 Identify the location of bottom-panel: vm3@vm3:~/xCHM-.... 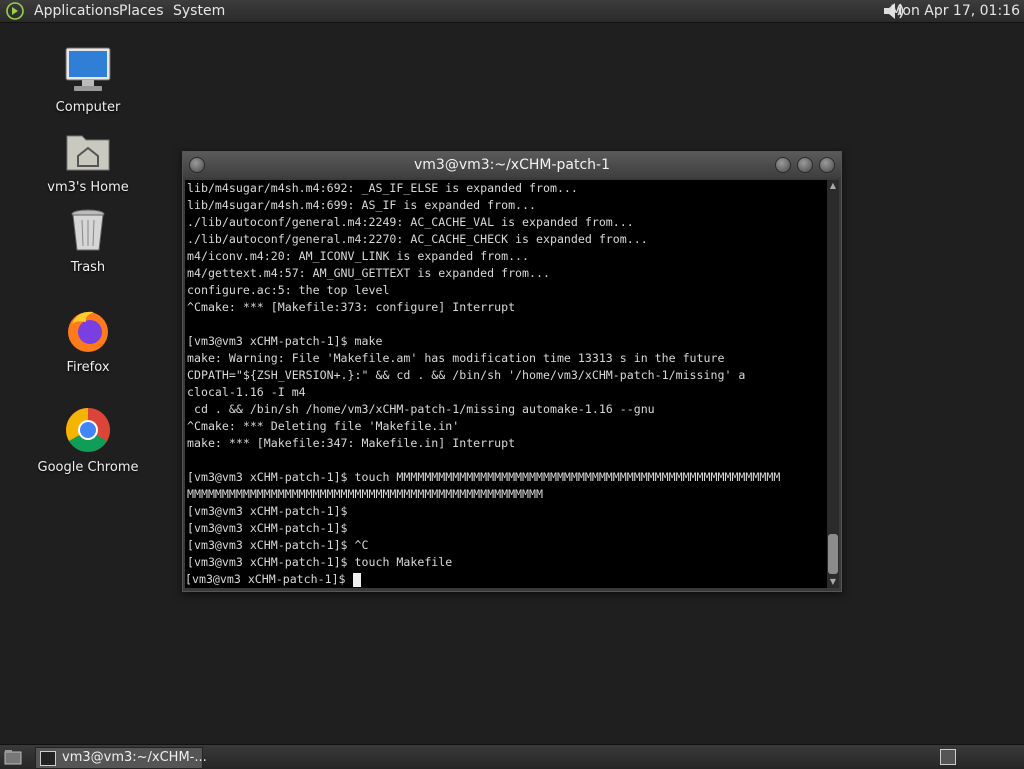
(512, 756).